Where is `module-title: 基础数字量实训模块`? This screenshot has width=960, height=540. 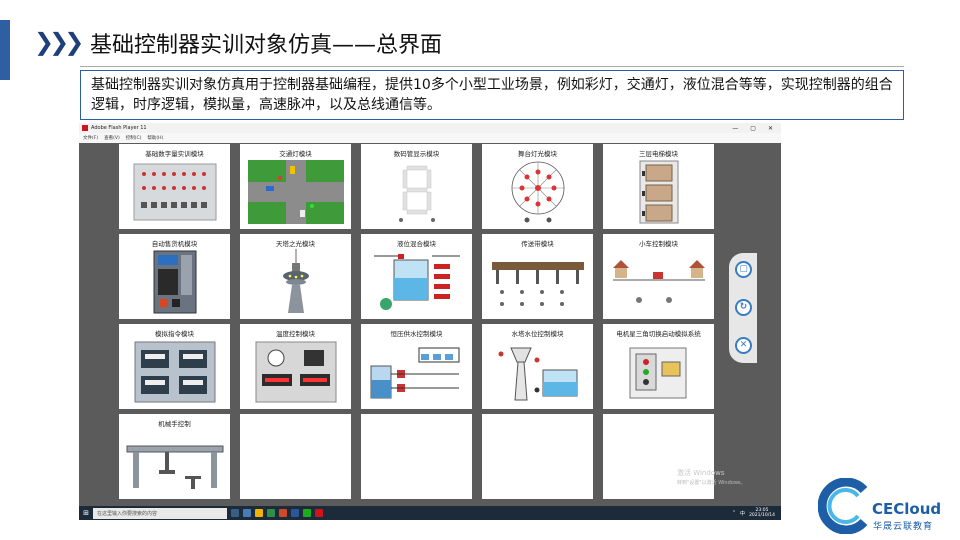 module-title: 基础数字量实训模块 is located at coordinates (174, 154).